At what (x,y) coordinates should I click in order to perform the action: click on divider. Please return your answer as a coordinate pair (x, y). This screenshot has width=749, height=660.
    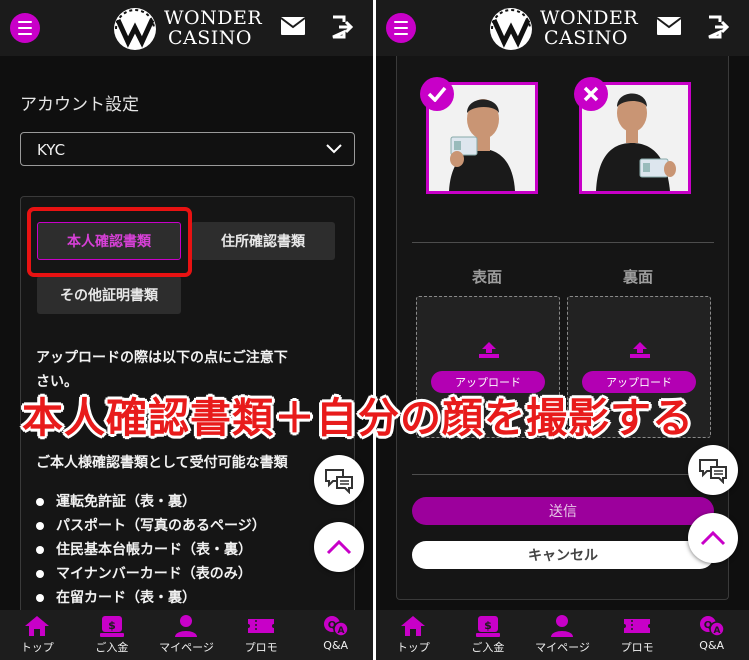
    Looking at the image, I should click on (563, 242).